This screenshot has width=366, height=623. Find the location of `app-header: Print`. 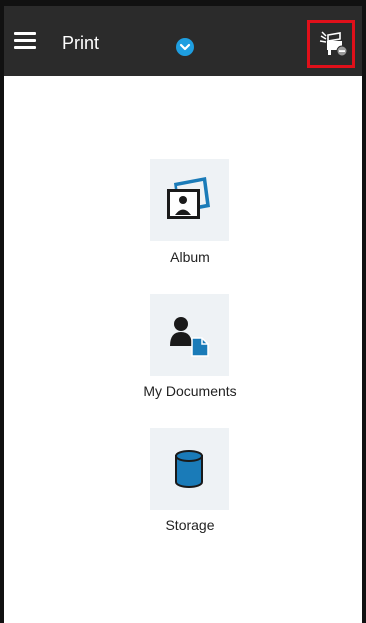

app-header: Print is located at coordinates (183, 38).